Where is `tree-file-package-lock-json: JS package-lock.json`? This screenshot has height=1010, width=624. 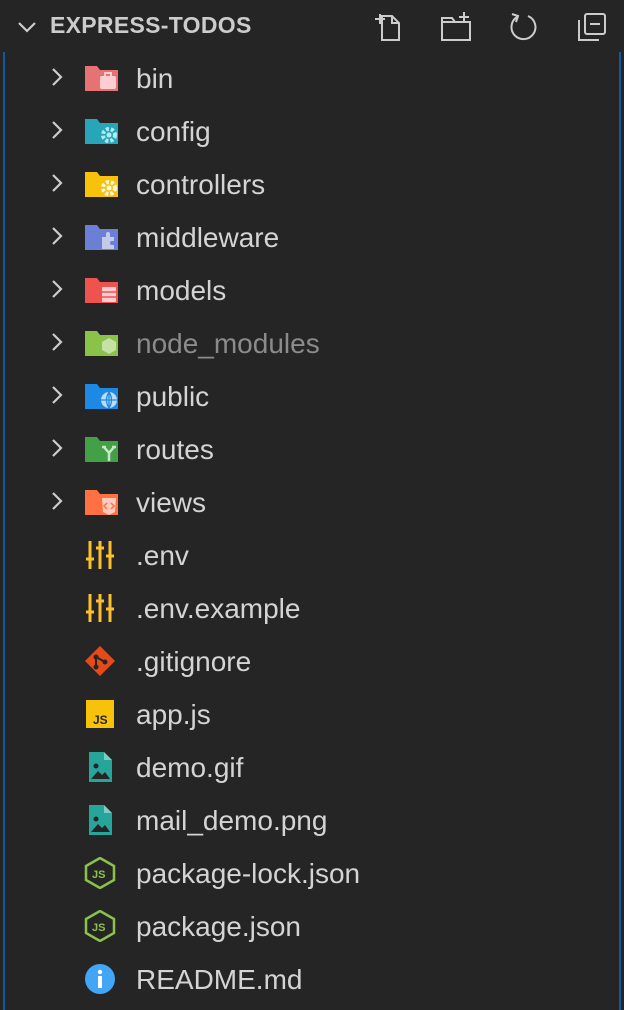
tree-file-package-lock-json: JS package-lock.json is located at coordinates (312, 873).